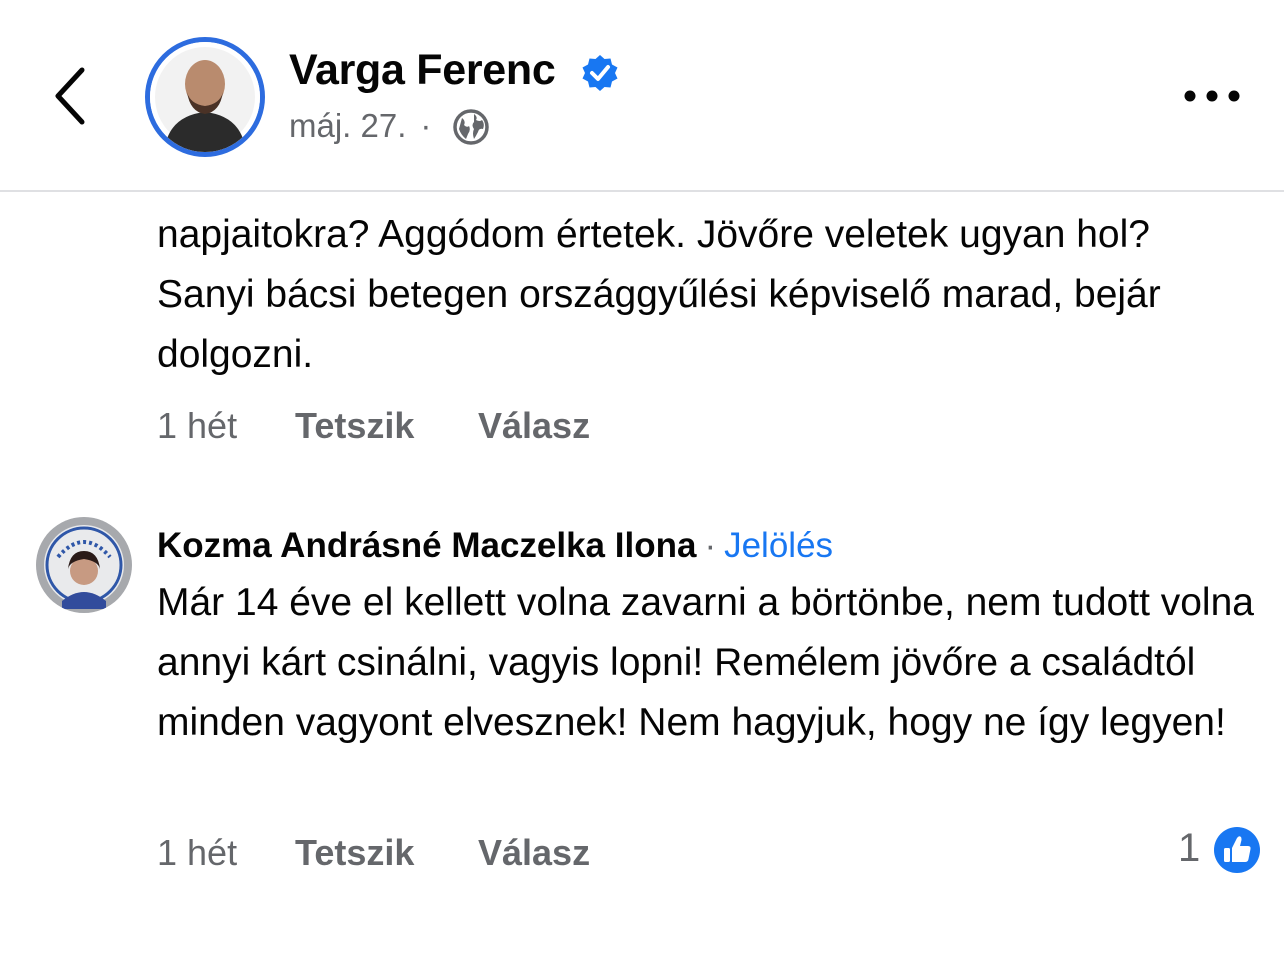  What do you see at coordinates (1189, 848) in the screenshot?
I see `reaction-count: 1` at bounding box center [1189, 848].